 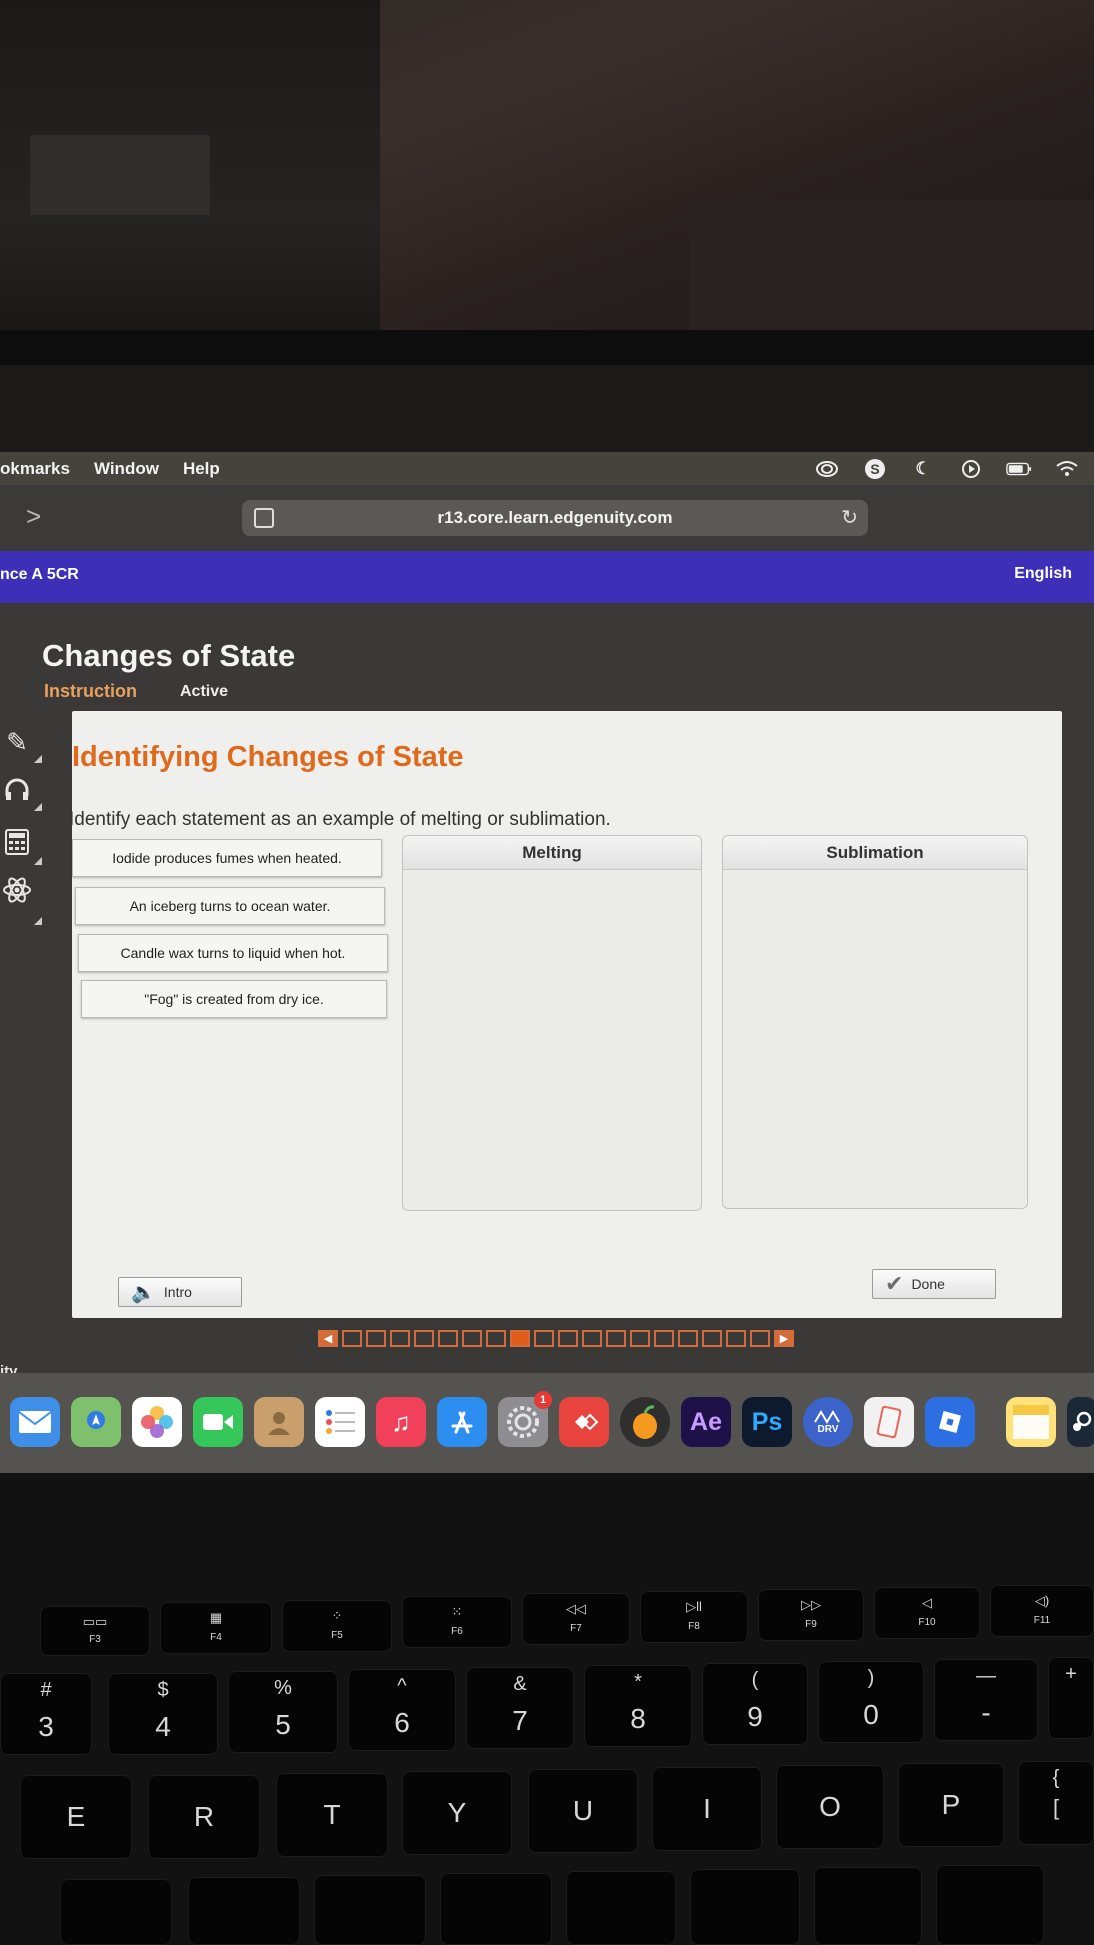 I want to click on key-semicolon, so click(x=990, y=1905).